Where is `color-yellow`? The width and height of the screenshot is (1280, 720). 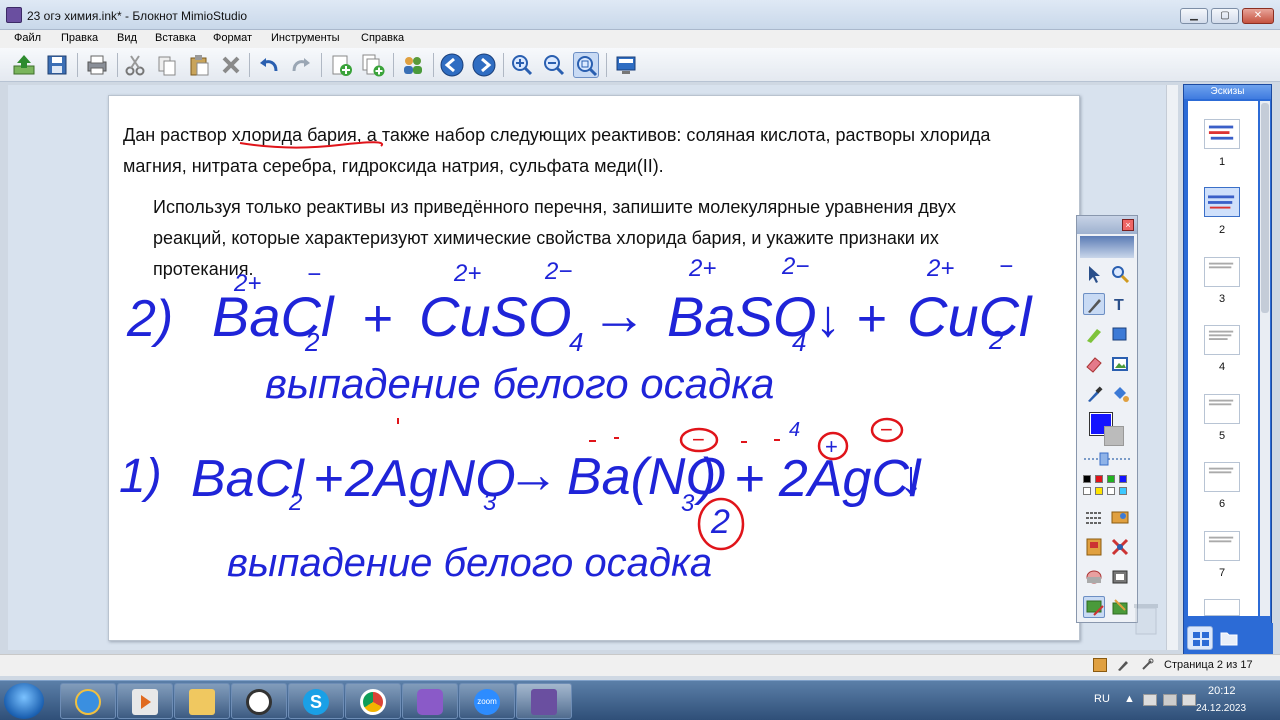 color-yellow is located at coordinates (1099, 491).